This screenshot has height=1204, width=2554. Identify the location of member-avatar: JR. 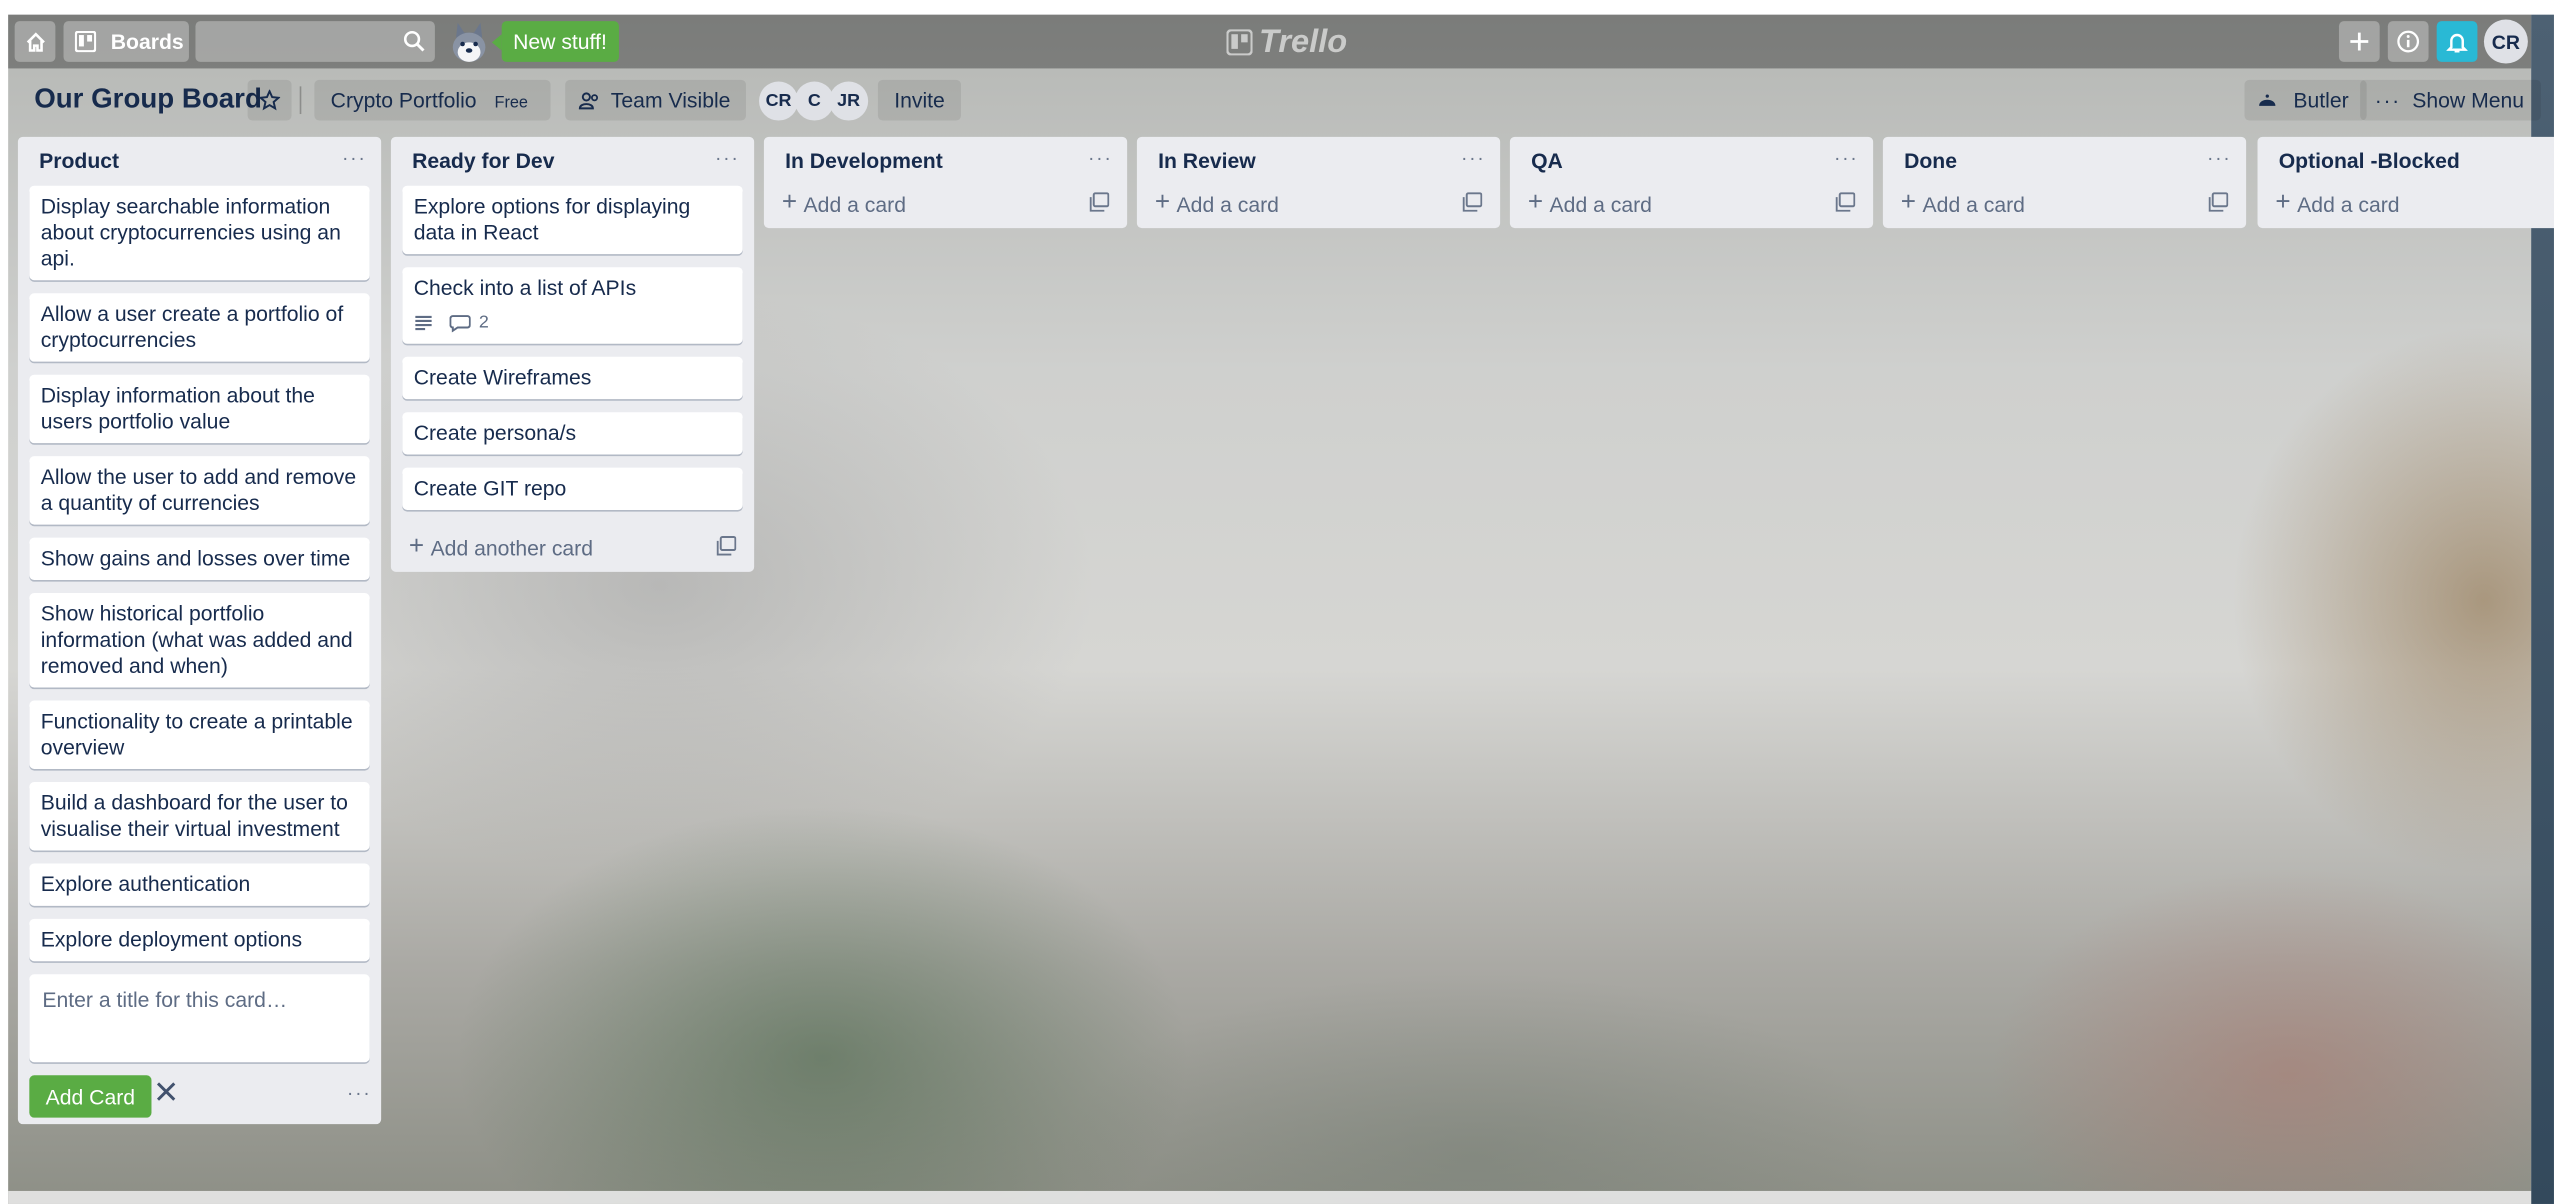
(849, 101).